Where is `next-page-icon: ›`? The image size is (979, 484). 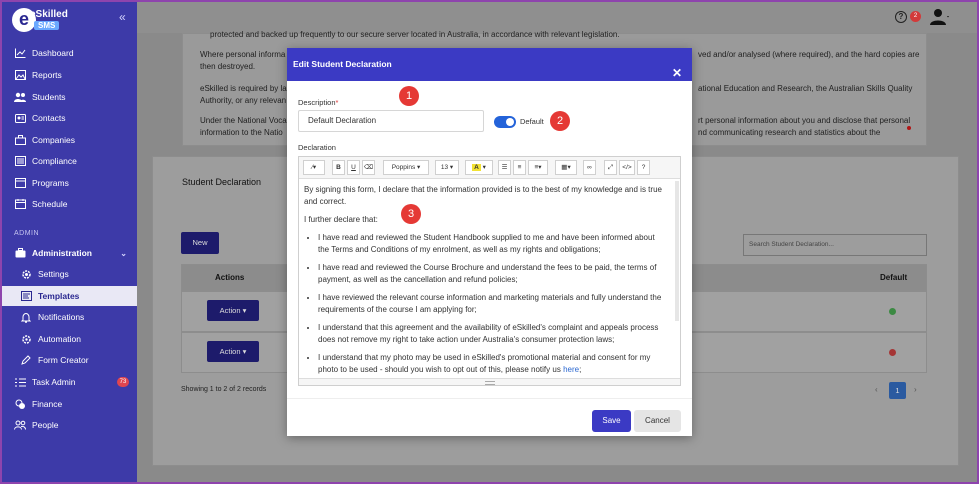
next-page-icon: › is located at coordinates (915, 390).